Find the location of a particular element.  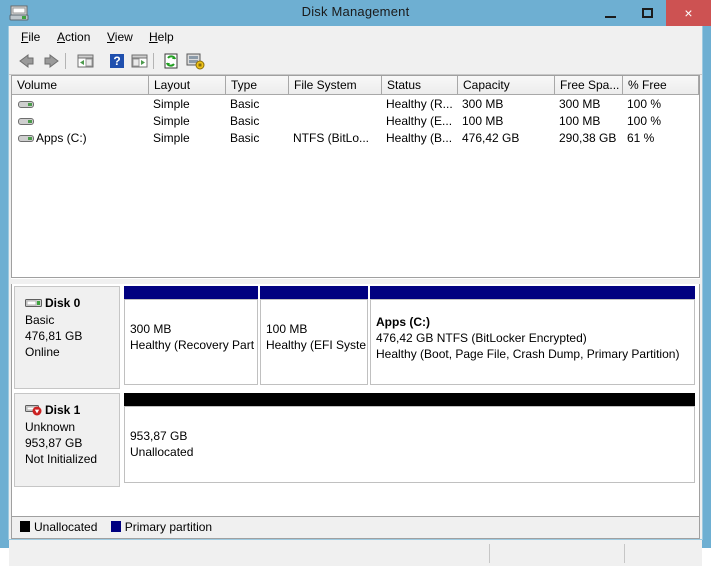

column-header-volume: Volume is located at coordinates (80, 85).